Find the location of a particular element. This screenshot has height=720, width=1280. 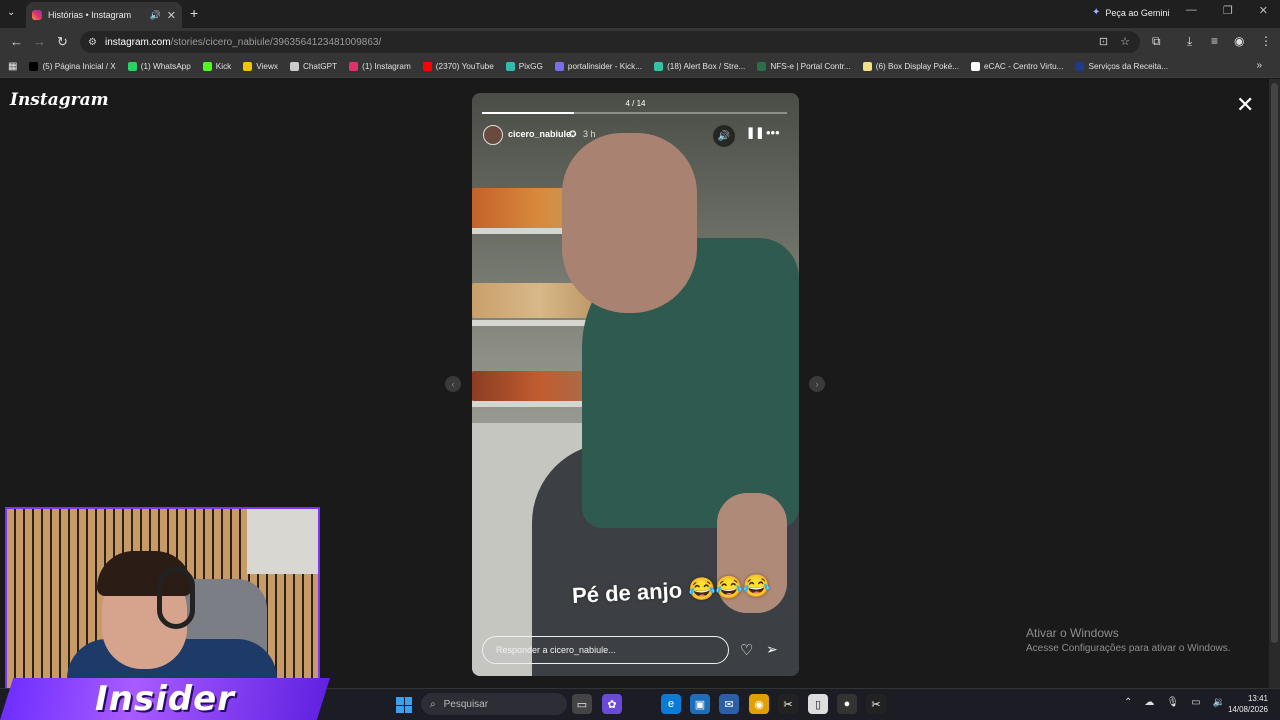

reload-icon: ↻ is located at coordinates (62, 42).